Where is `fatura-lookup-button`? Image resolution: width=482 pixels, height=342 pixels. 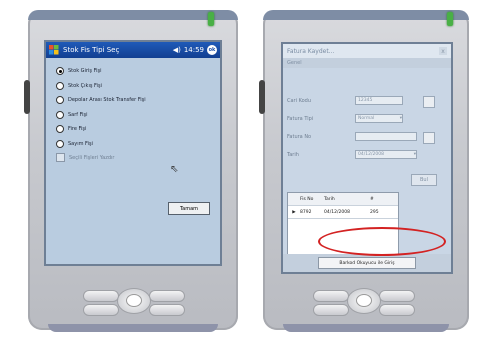 fatura-lookup-button is located at coordinates (429, 138).